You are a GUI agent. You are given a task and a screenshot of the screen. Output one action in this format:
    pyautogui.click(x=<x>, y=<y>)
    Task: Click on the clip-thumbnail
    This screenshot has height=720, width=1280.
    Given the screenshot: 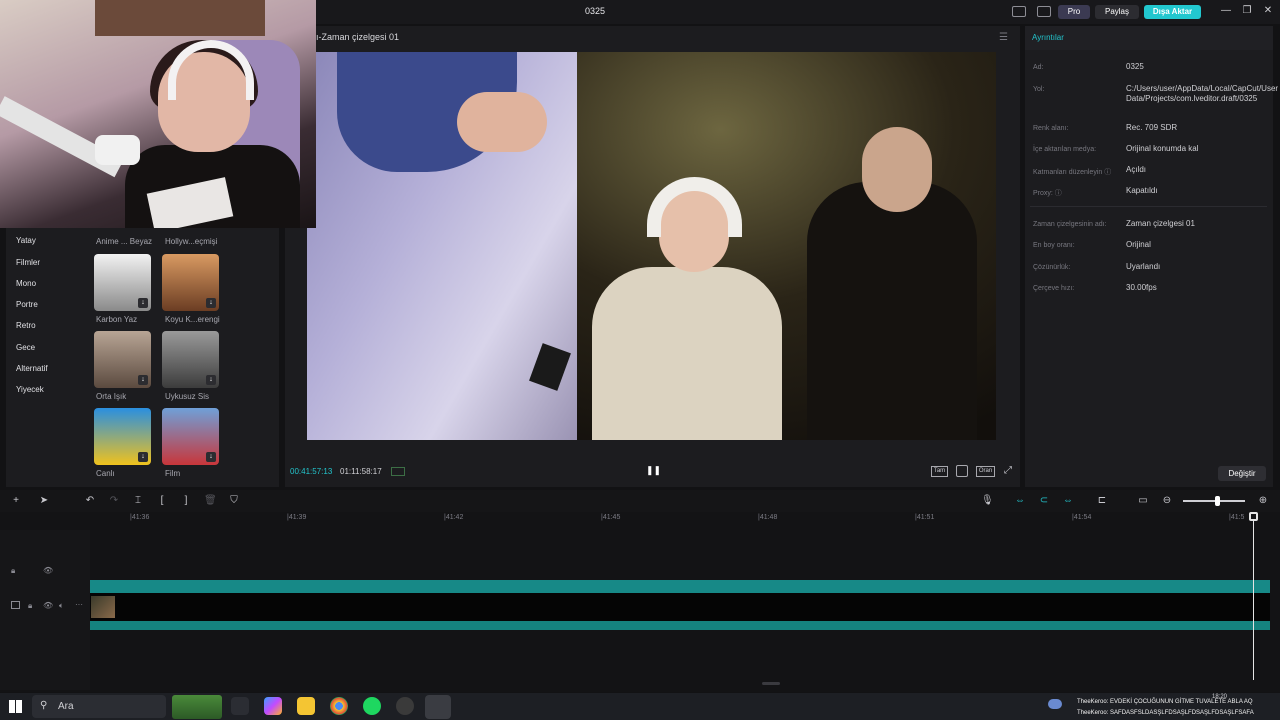 What is the action you would take?
    pyautogui.click(x=103, y=607)
    